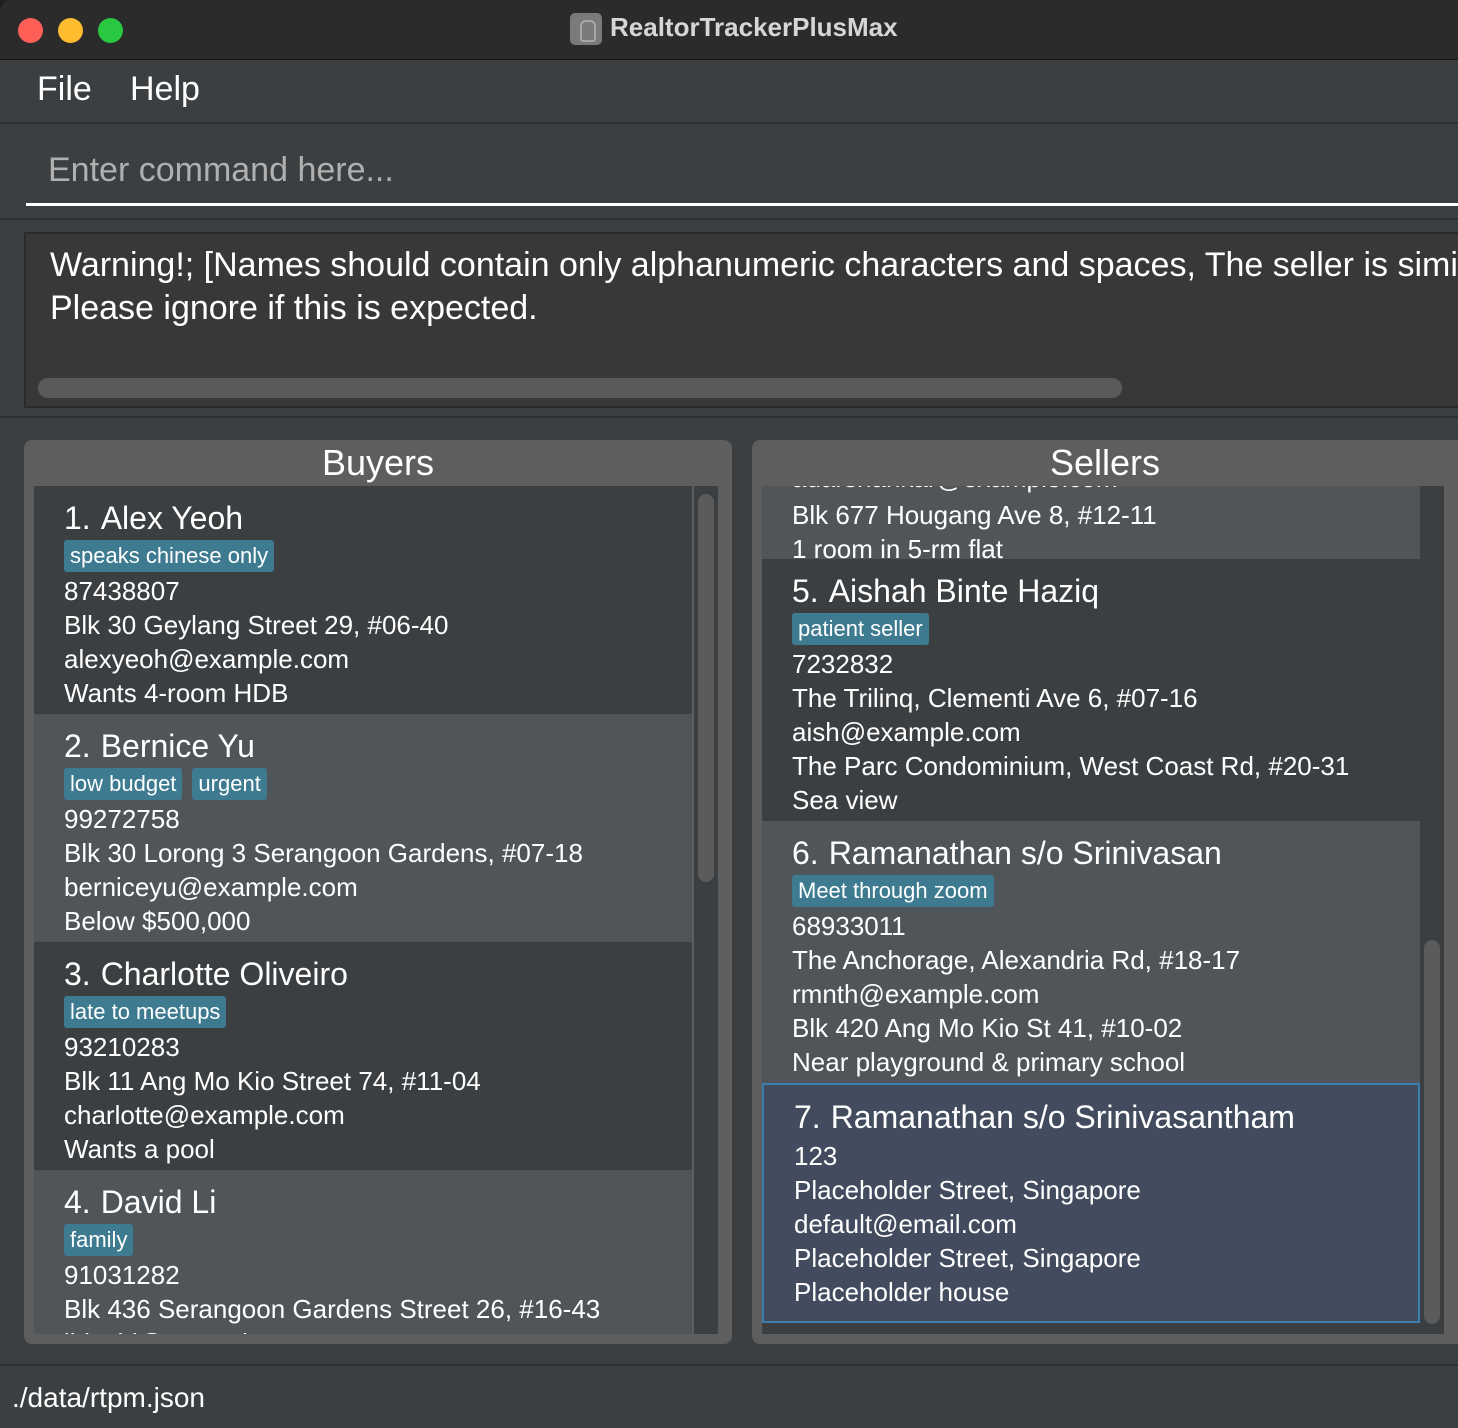  I want to click on buyer-address: Blk 30 Geylang Street 29, #06-40, so click(256, 625).